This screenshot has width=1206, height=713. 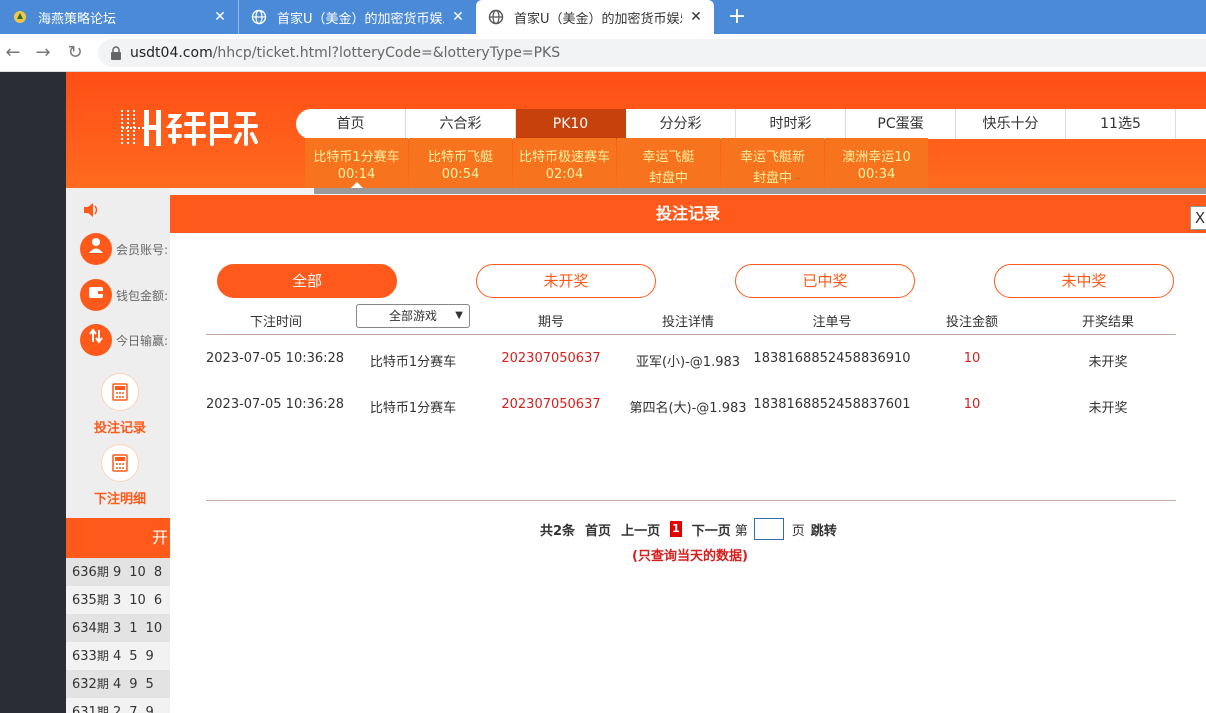 What do you see at coordinates (194, 128) in the screenshot?
I see `site-logo` at bounding box center [194, 128].